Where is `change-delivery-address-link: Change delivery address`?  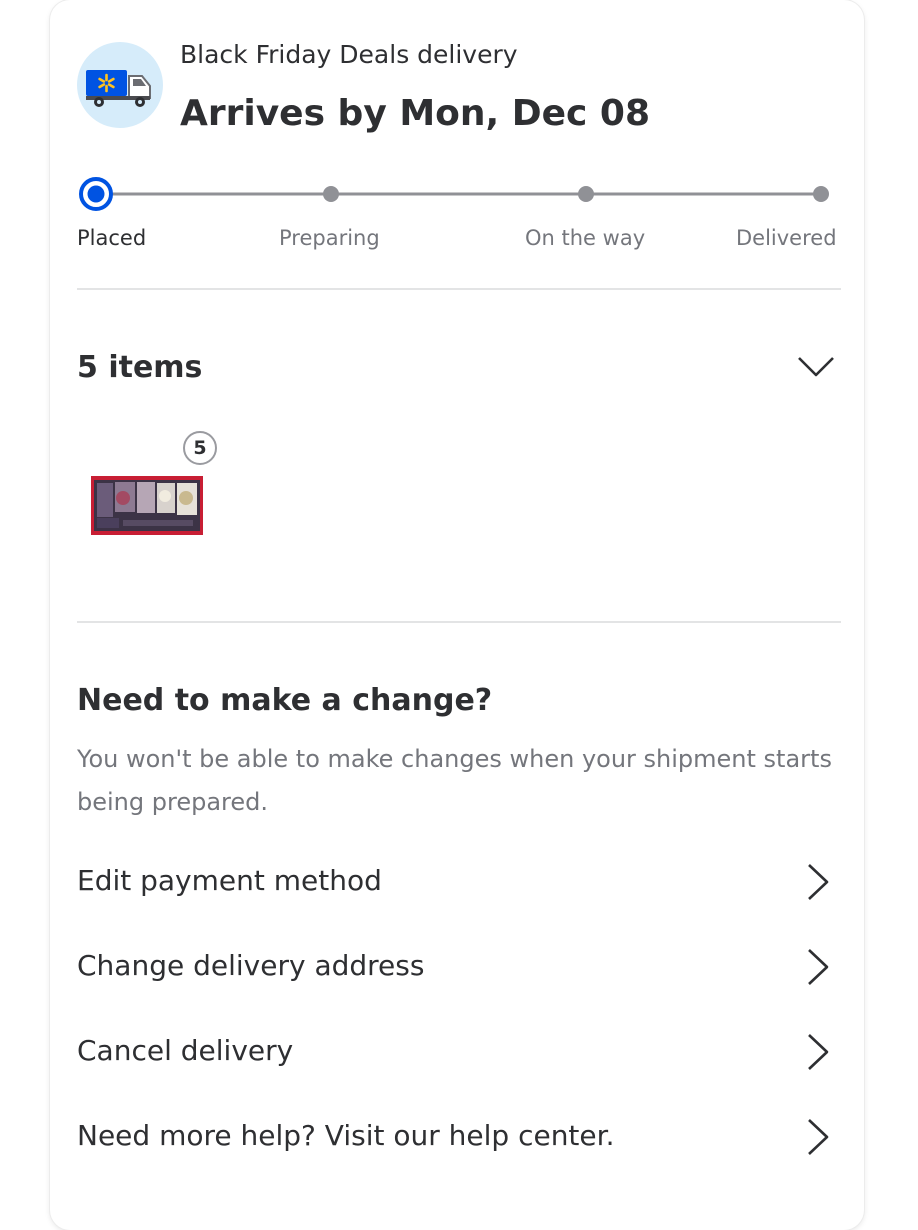
change-delivery-address-link: Change delivery address is located at coordinates (459, 967).